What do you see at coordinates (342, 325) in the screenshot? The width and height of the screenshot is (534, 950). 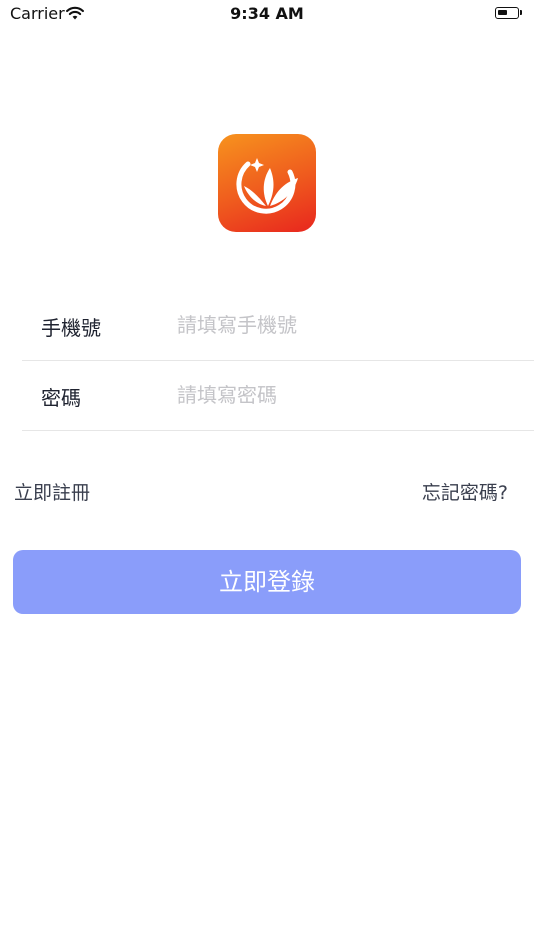 I see `phone-input` at bounding box center [342, 325].